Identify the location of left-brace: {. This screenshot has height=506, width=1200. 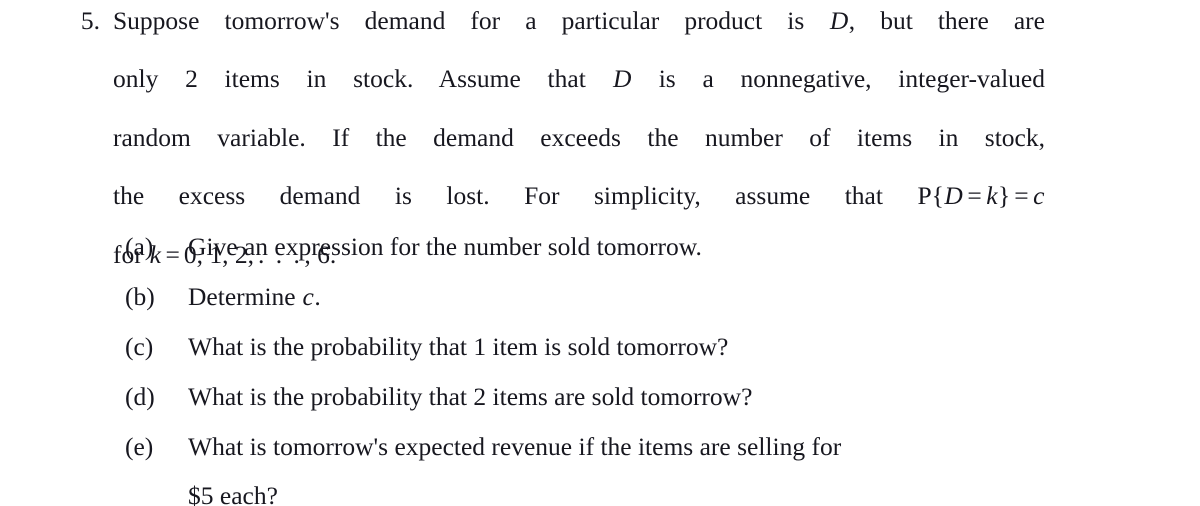
(937, 196).